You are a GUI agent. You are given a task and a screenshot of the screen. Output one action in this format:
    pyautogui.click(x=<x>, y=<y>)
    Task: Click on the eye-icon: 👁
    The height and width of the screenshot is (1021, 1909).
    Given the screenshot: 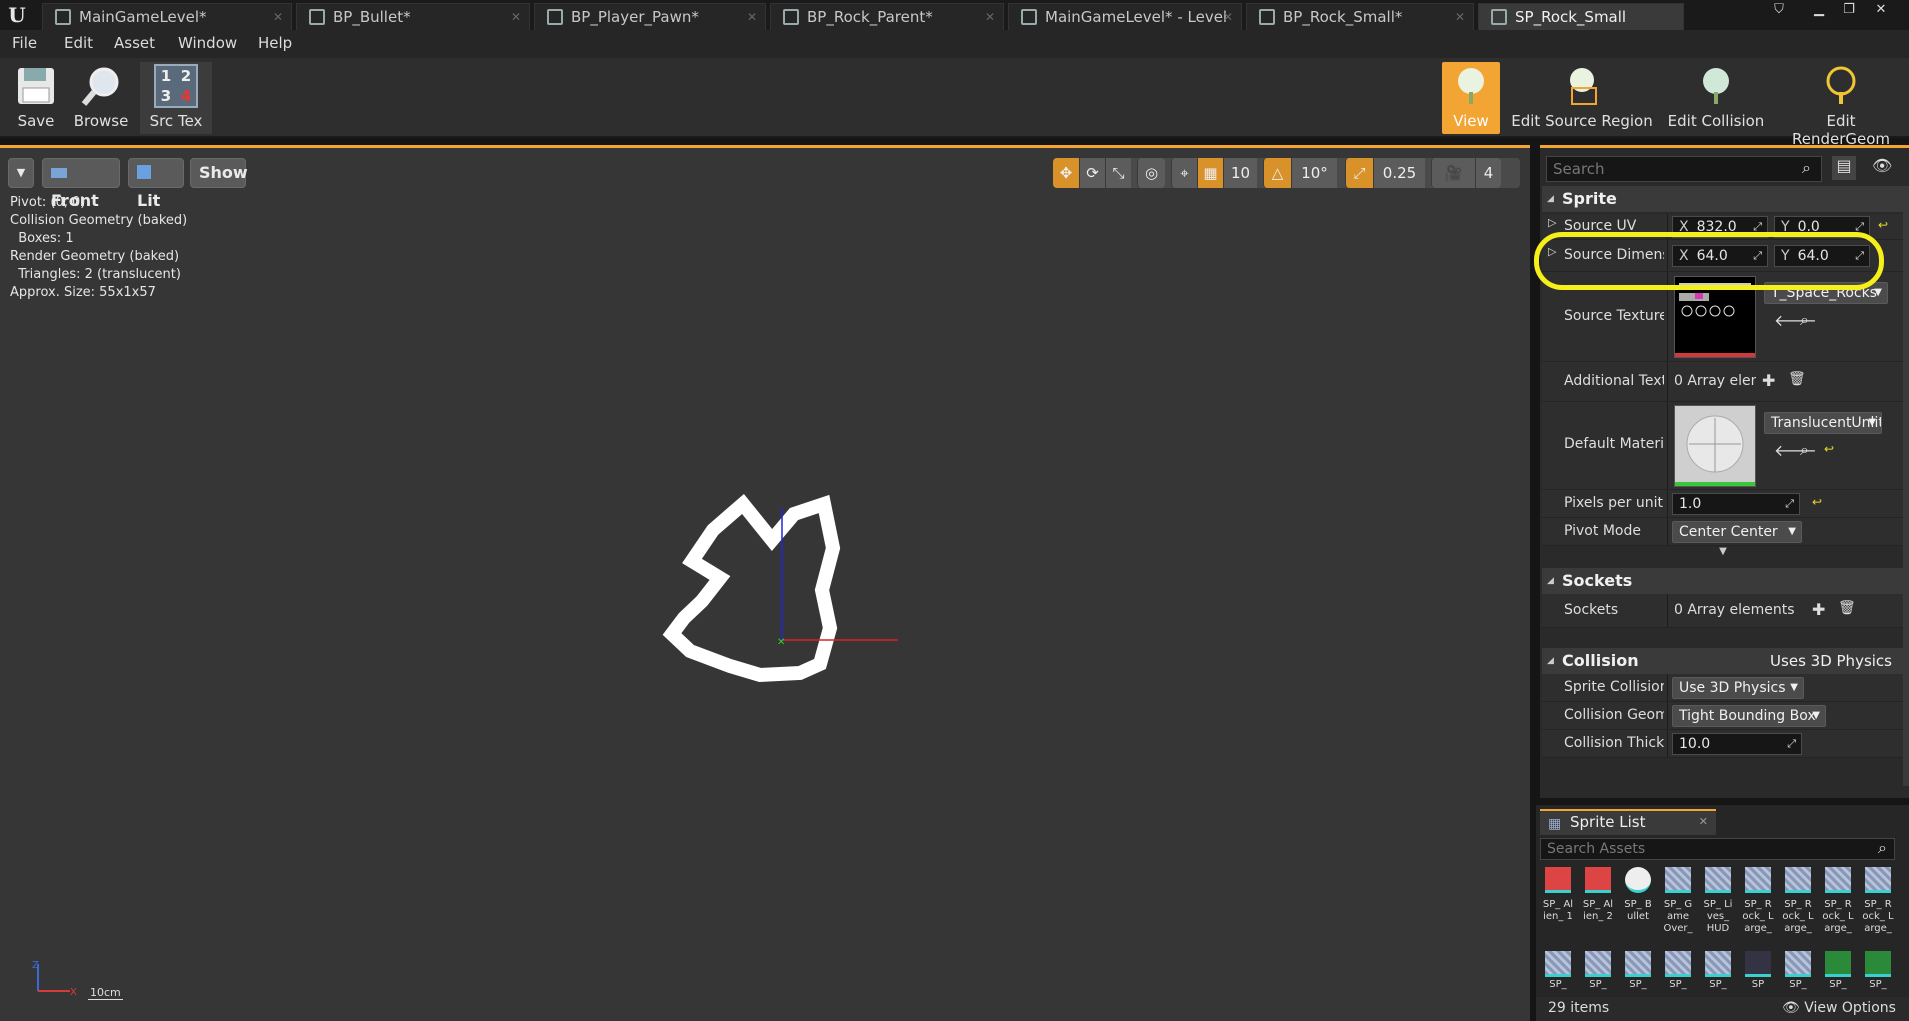 What is the action you would take?
    pyautogui.click(x=1882, y=165)
    